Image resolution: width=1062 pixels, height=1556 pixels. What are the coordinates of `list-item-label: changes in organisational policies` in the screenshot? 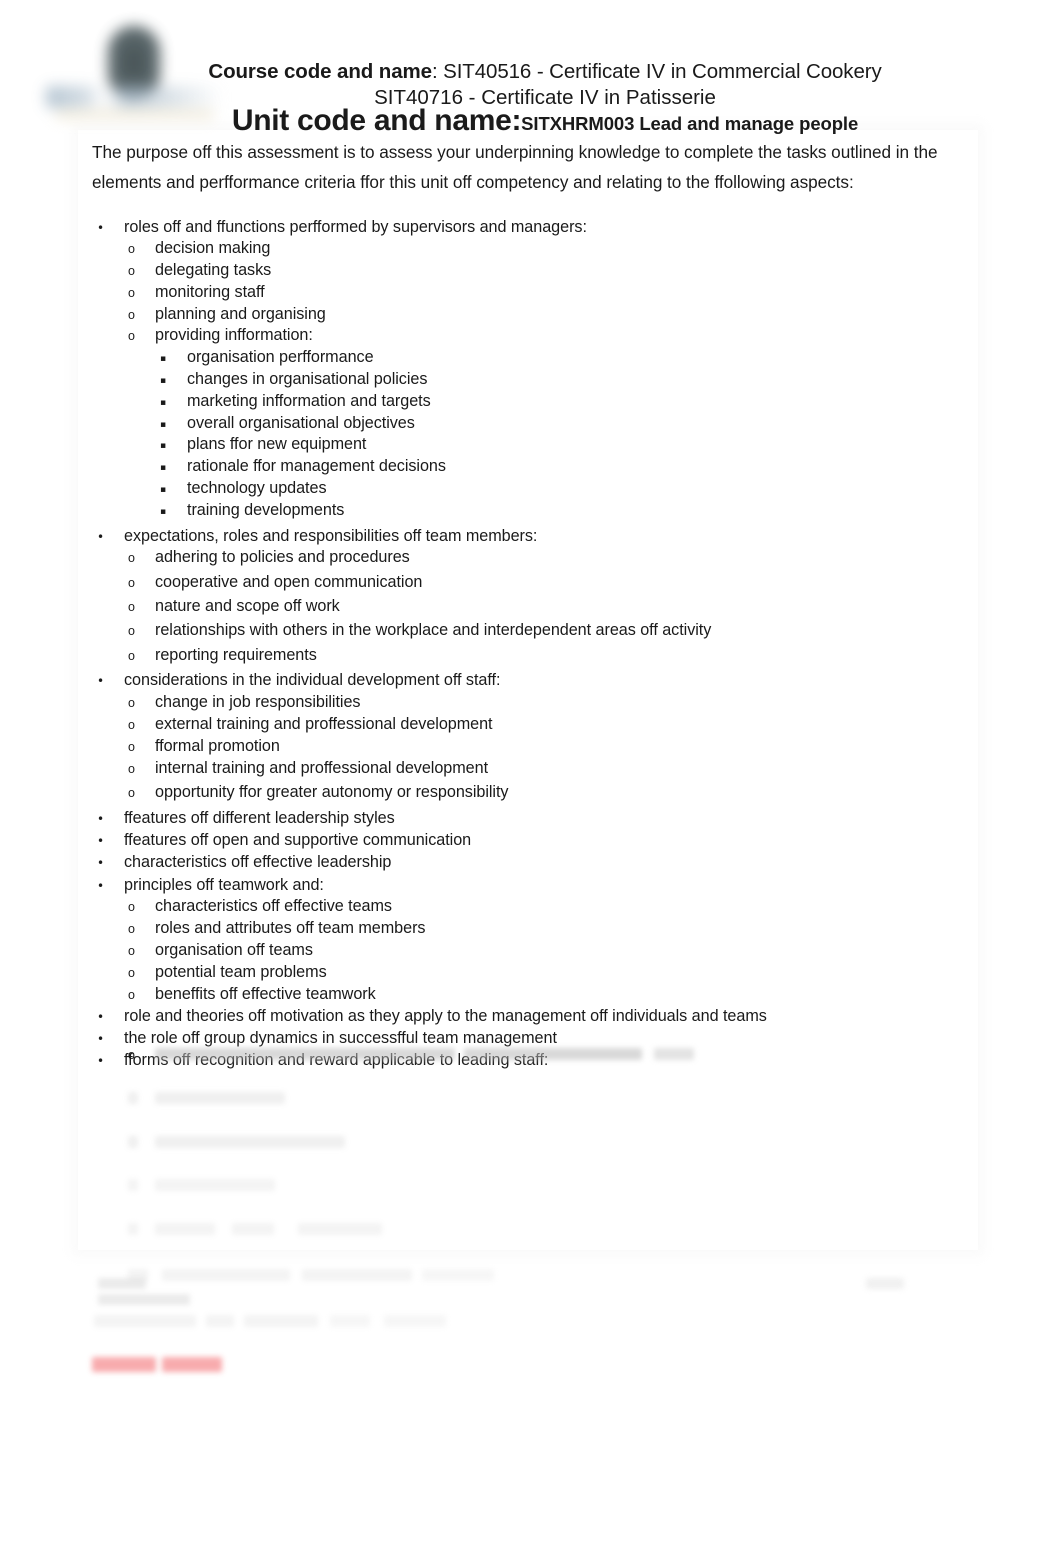 It's located at (307, 379).